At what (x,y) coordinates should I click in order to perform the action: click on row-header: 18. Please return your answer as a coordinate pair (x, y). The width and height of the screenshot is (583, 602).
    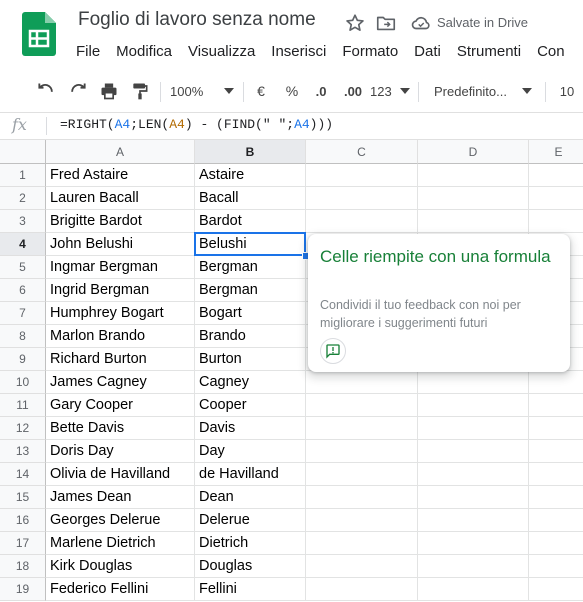
    Looking at the image, I should click on (23, 566).